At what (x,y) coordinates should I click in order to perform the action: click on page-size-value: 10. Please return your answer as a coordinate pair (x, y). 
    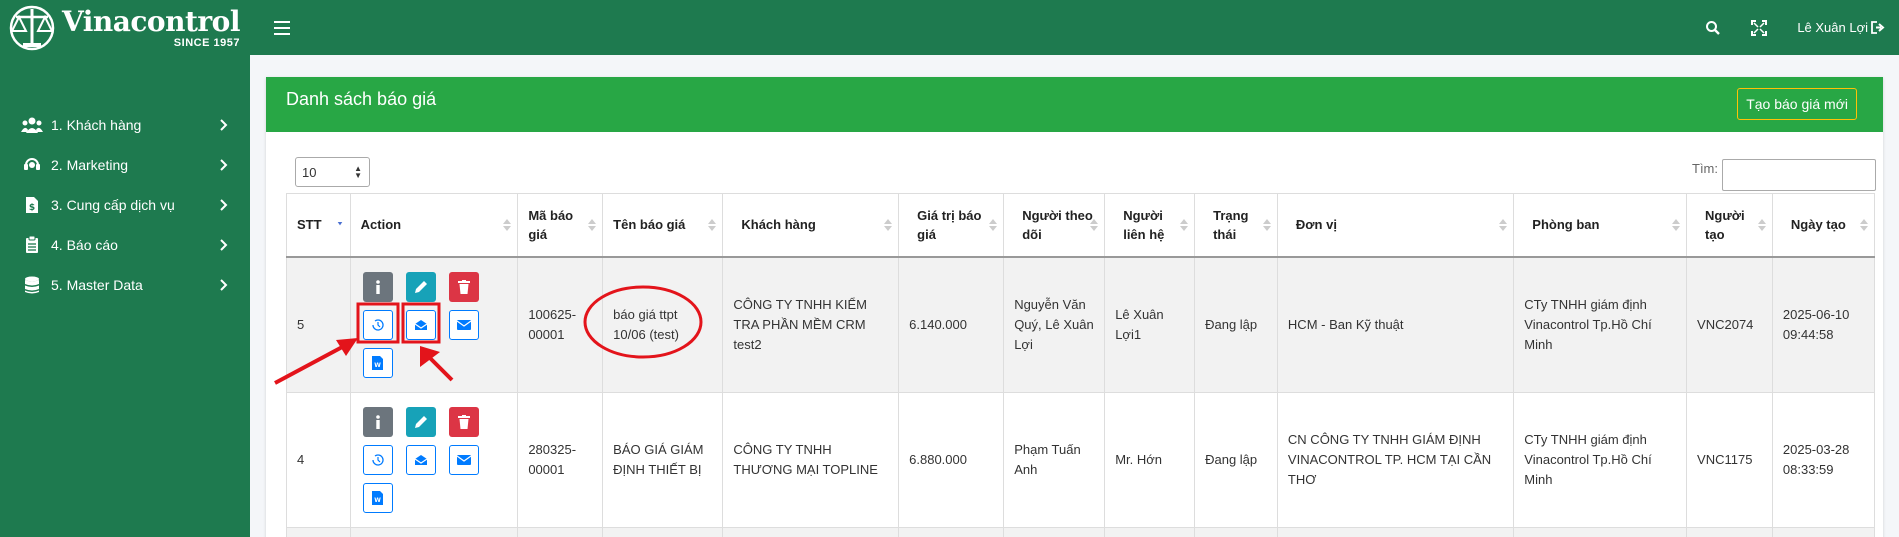
    Looking at the image, I should click on (309, 172).